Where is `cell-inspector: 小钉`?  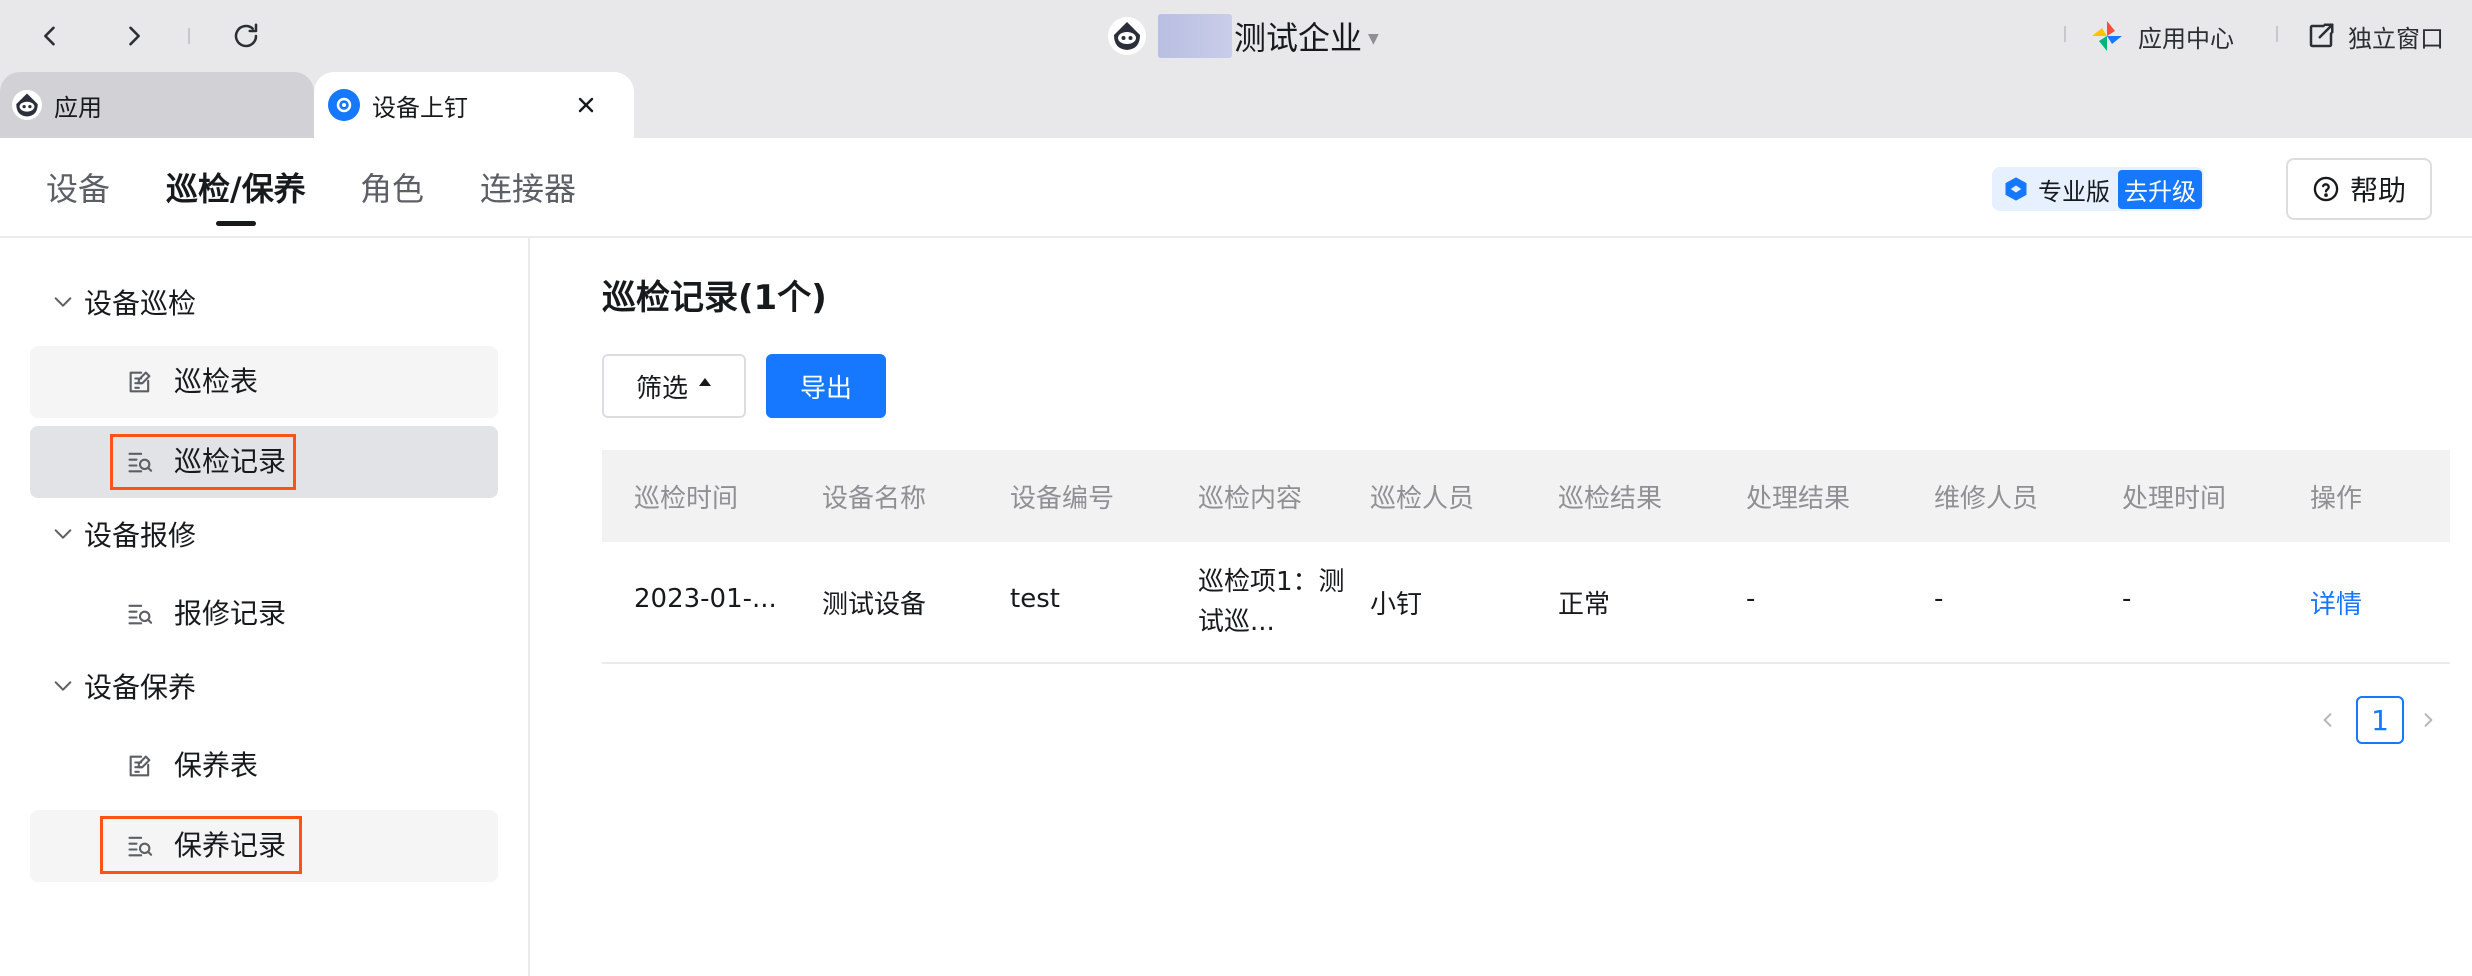
cell-inspector: 小钉 is located at coordinates (1396, 605).